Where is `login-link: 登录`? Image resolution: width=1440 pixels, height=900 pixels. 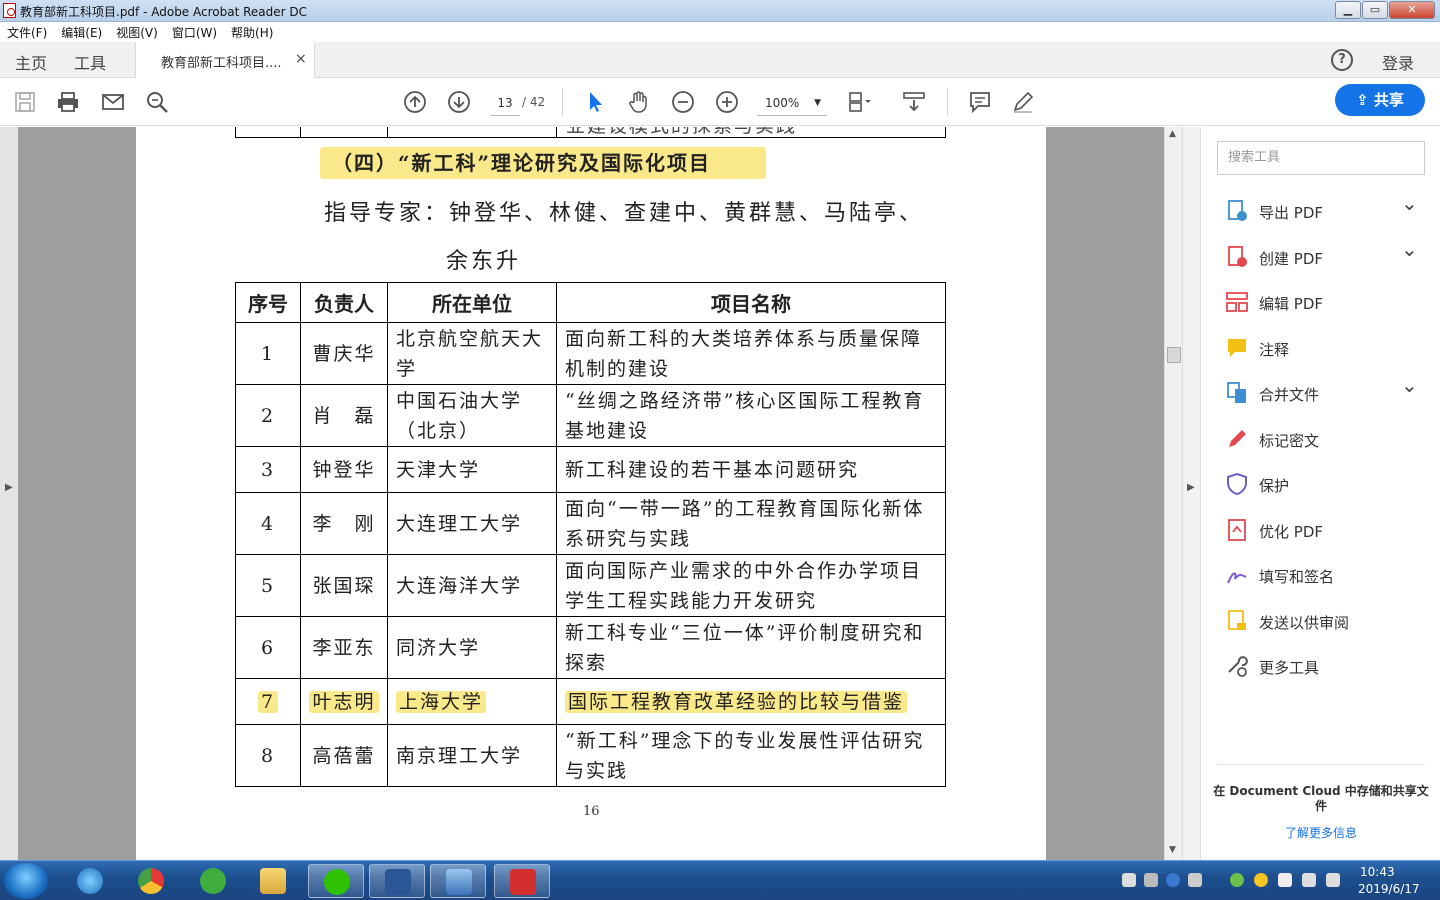
login-link: 登录 is located at coordinates (1398, 62).